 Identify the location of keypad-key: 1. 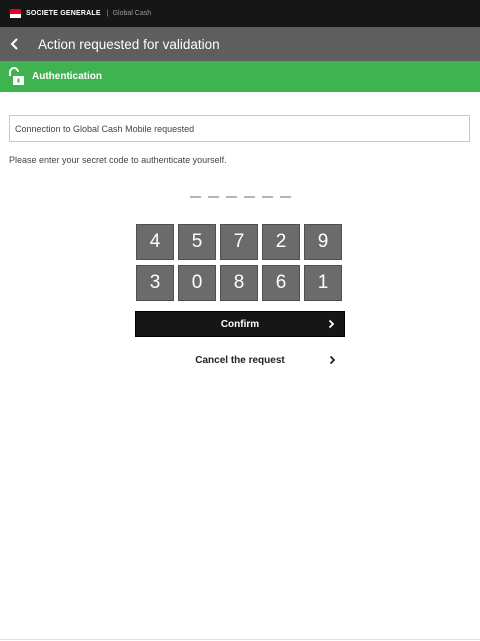
(323, 283).